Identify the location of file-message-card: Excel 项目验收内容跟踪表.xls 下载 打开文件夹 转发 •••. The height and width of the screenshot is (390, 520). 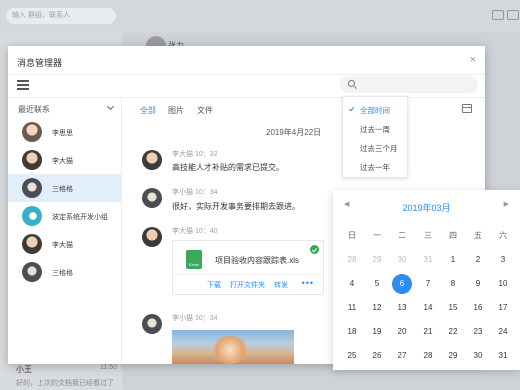
(248, 267).